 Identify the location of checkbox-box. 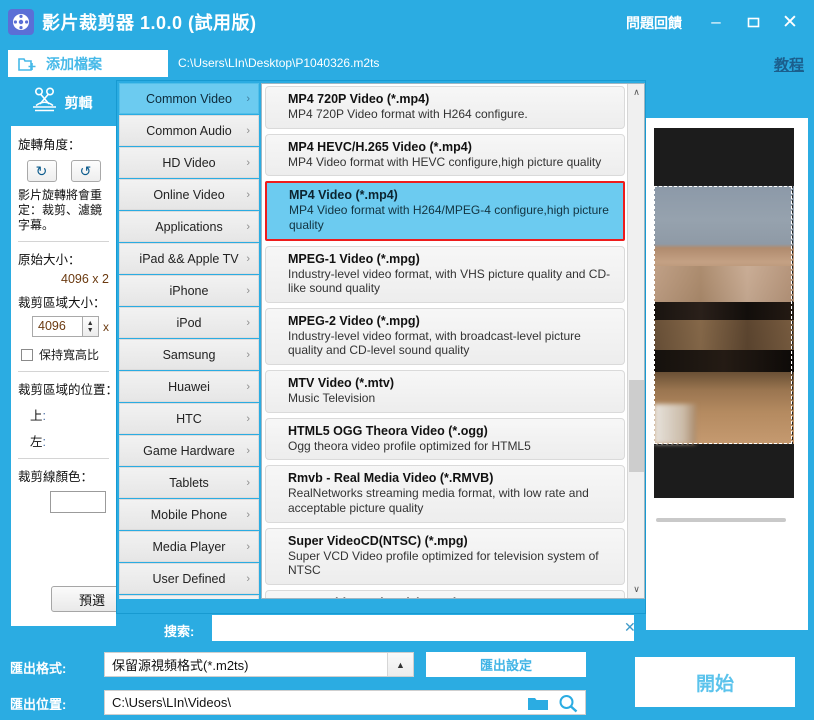
(27, 354).